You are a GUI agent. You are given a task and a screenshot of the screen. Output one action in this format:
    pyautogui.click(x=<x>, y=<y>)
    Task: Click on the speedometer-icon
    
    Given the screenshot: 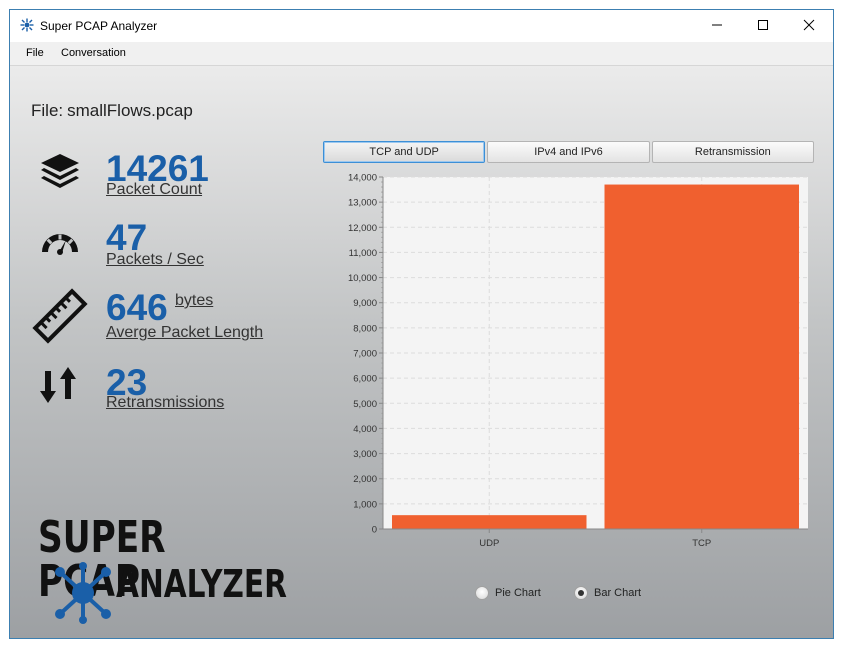 What is the action you would take?
    pyautogui.click(x=60, y=244)
    